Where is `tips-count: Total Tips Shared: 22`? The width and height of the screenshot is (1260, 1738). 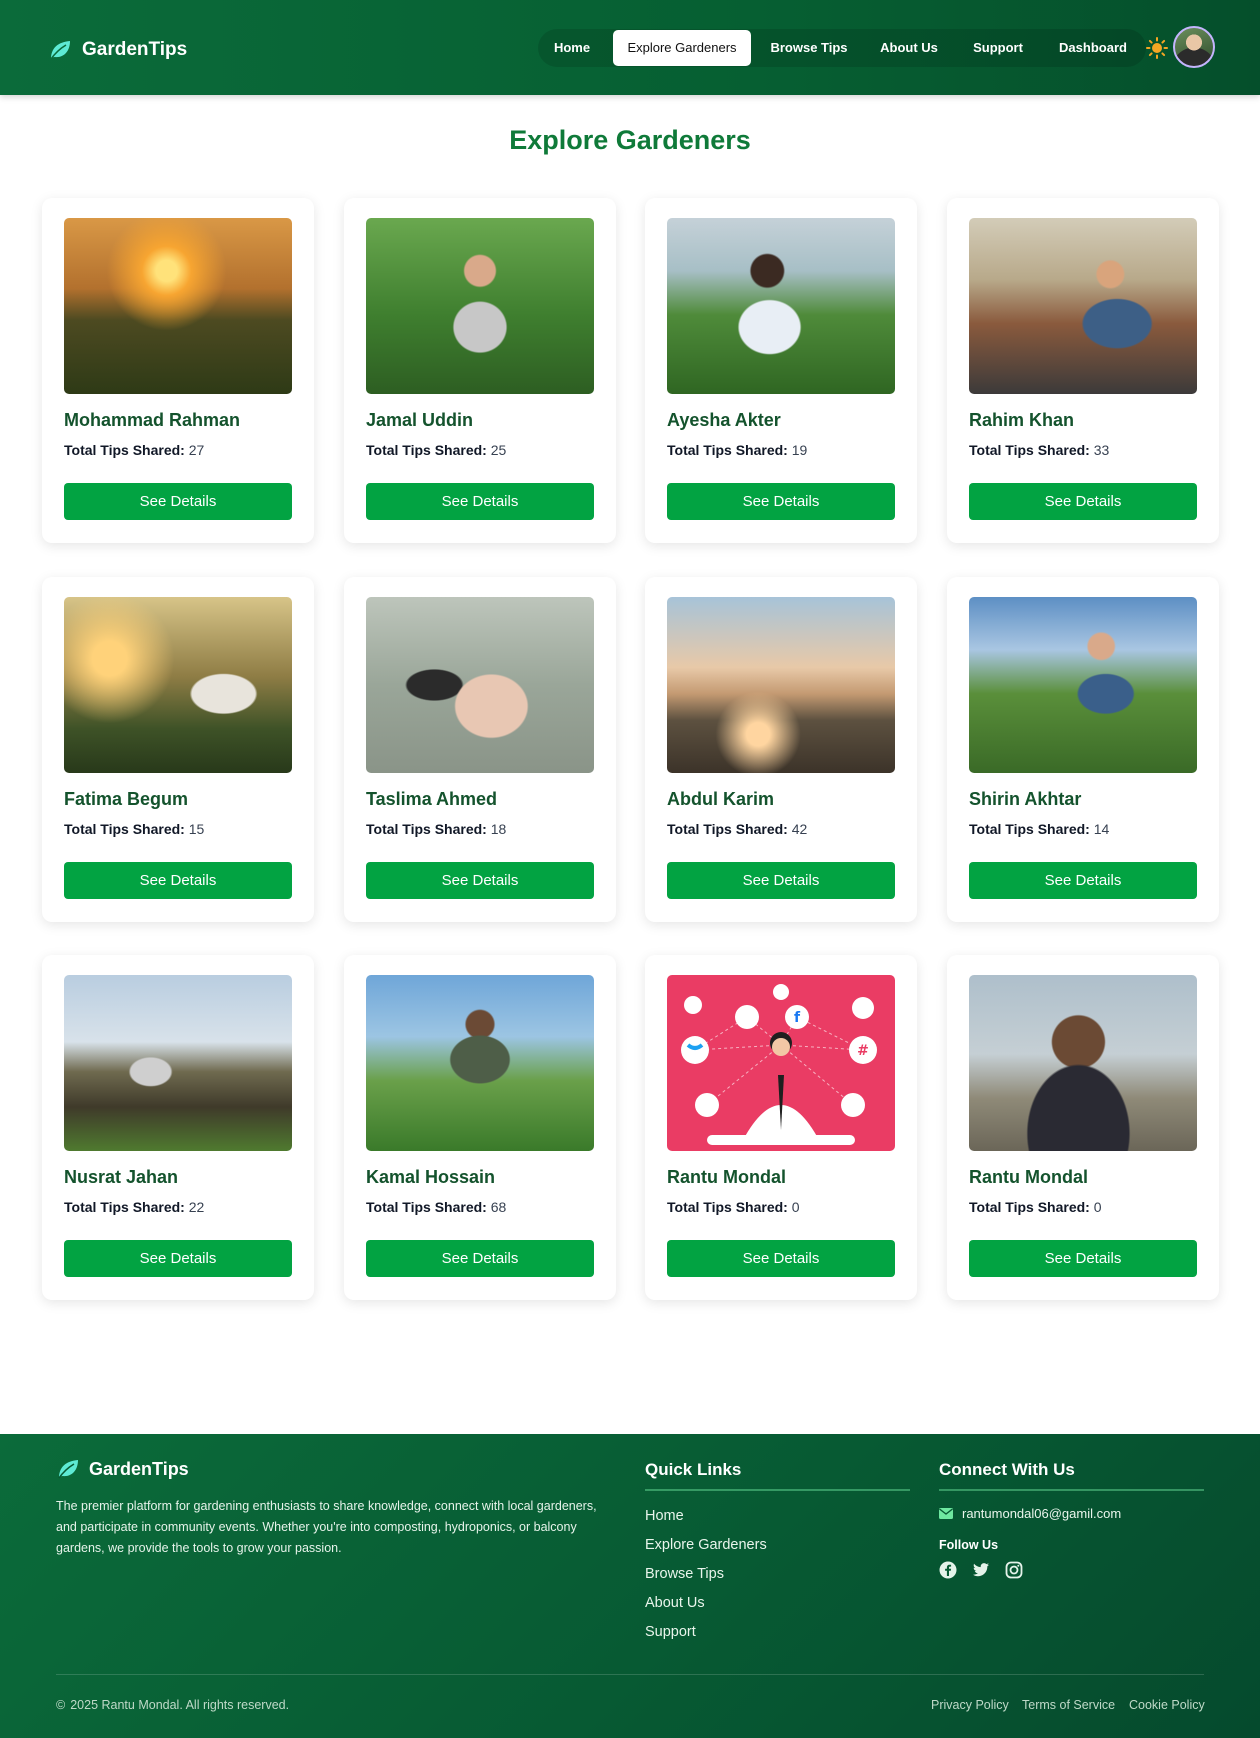
tips-count: Total Tips Shared: 22 is located at coordinates (134, 1207).